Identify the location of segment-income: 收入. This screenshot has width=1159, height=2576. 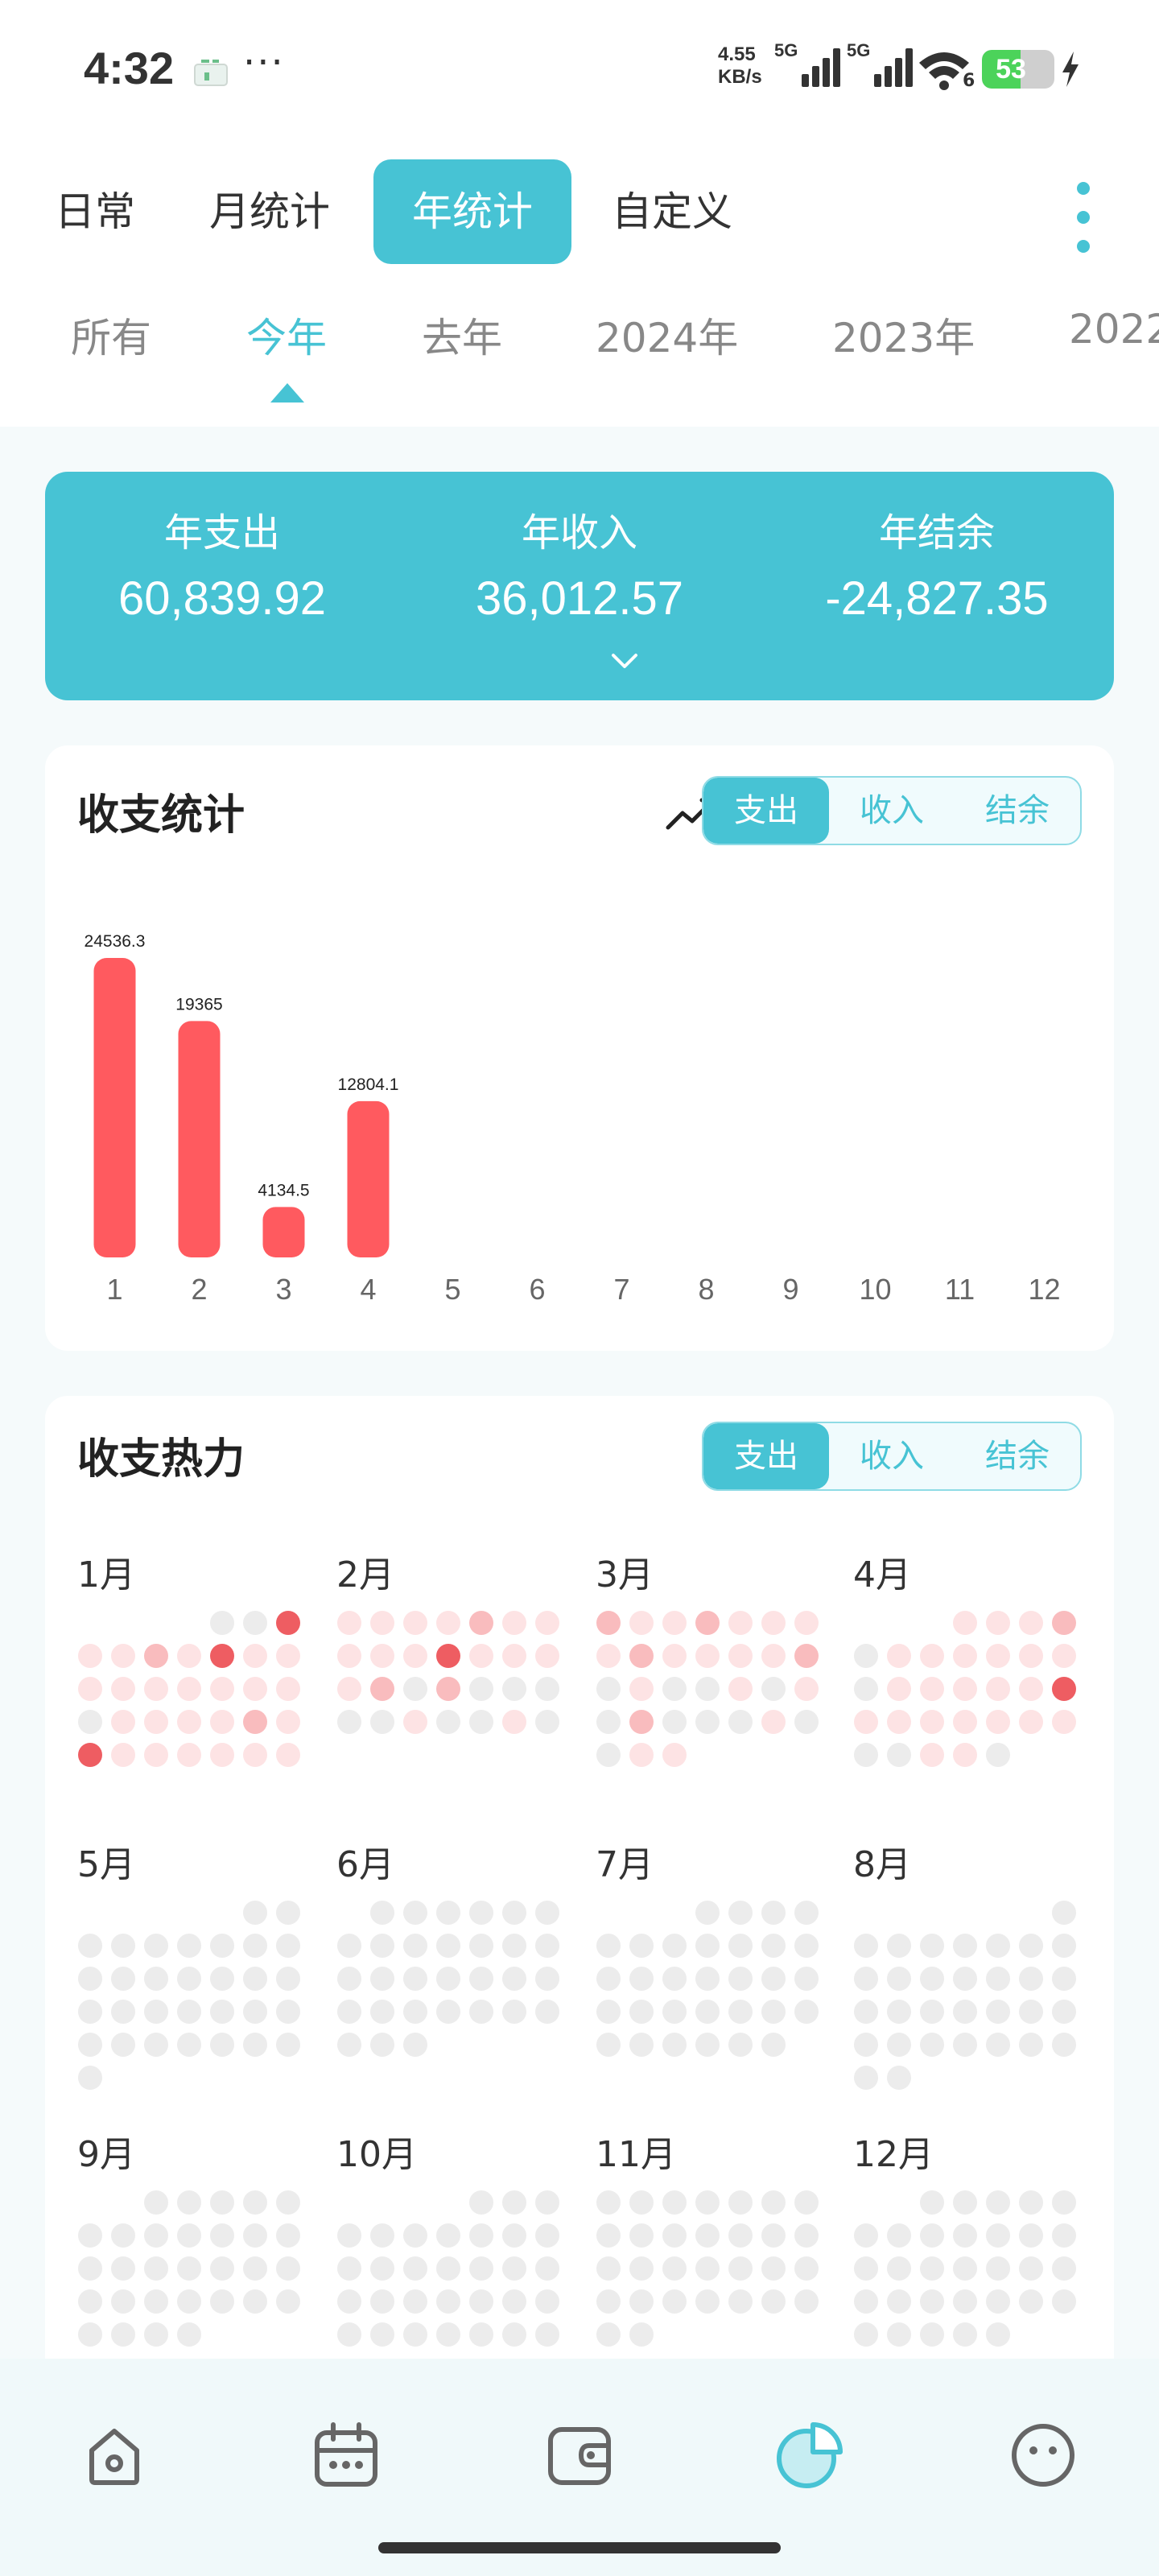
(892, 1456).